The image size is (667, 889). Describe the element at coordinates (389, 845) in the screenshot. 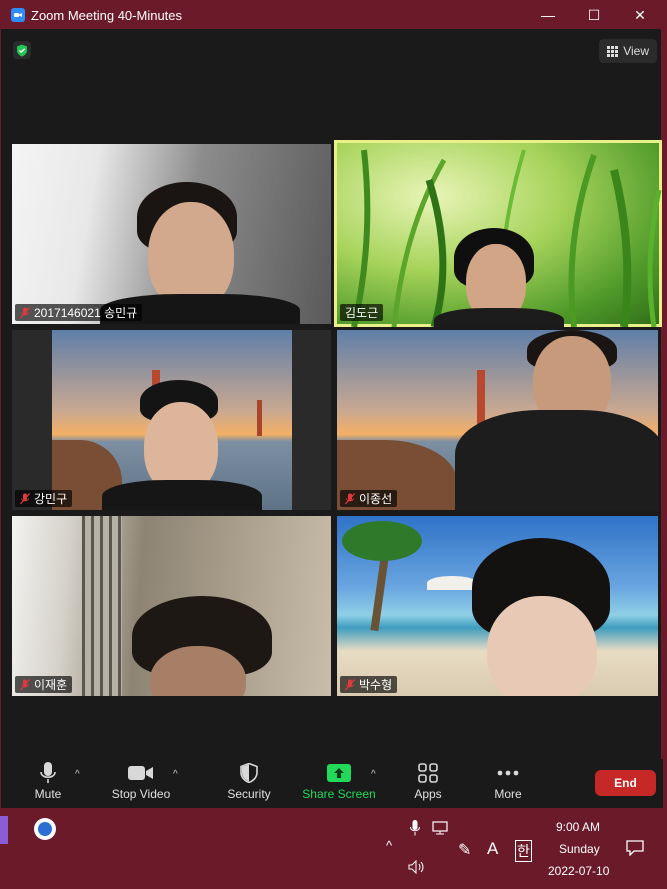

I see `show-hidden-icons-chevron-icon: ^` at that location.